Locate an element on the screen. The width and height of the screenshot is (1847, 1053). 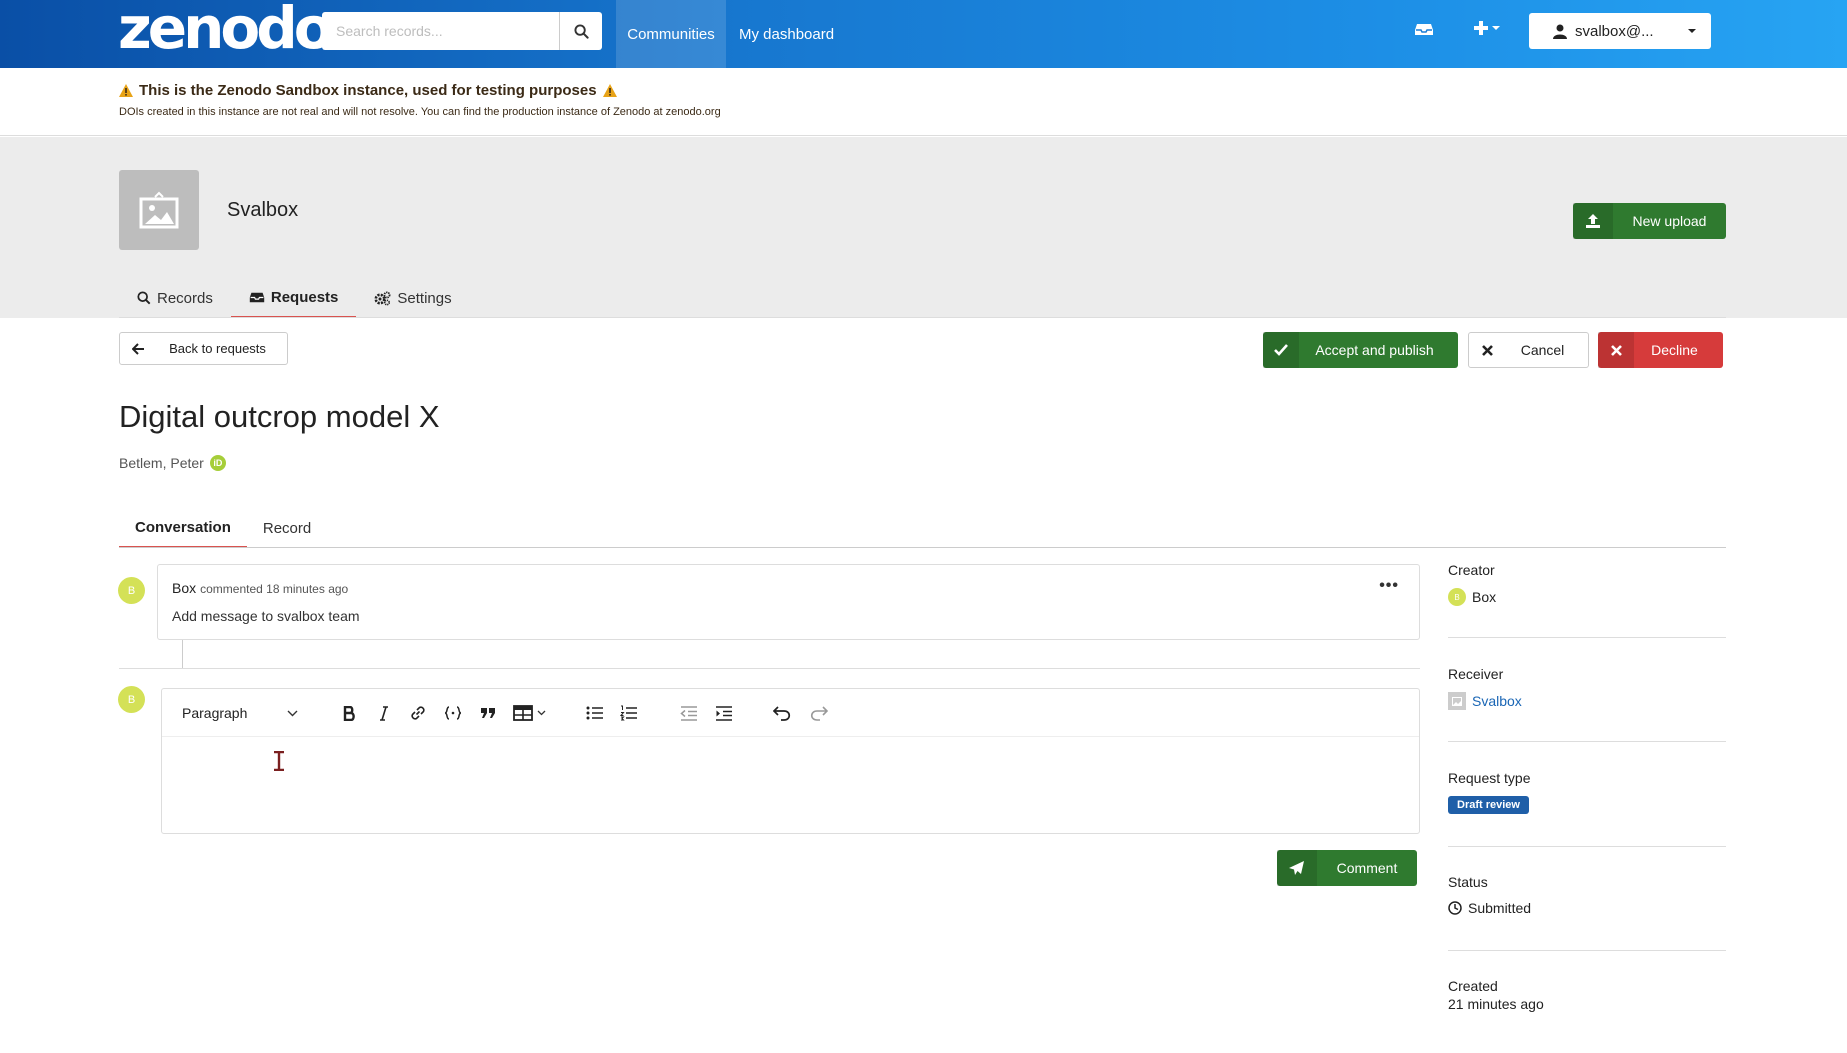
back-to-requests-button: Back to requests is located at coordinates (203, 348).